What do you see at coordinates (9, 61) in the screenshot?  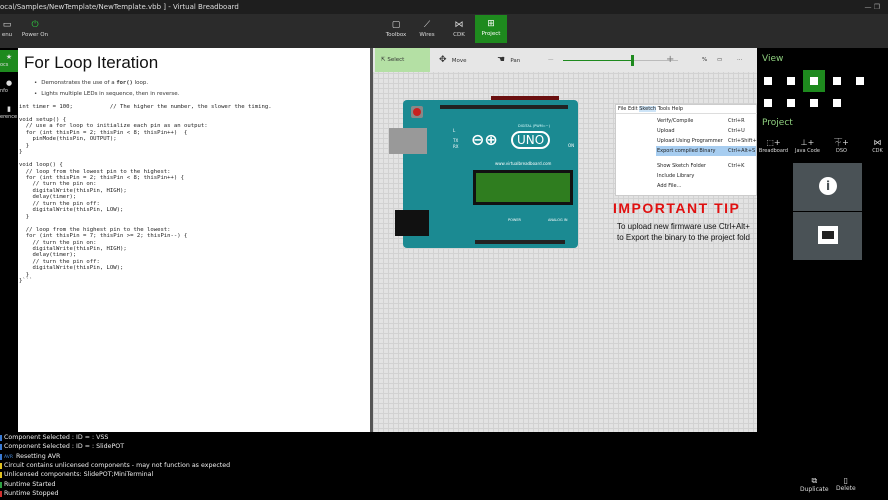 I see `nav-docs: ★ ocs` at bounding box center [9, 61].